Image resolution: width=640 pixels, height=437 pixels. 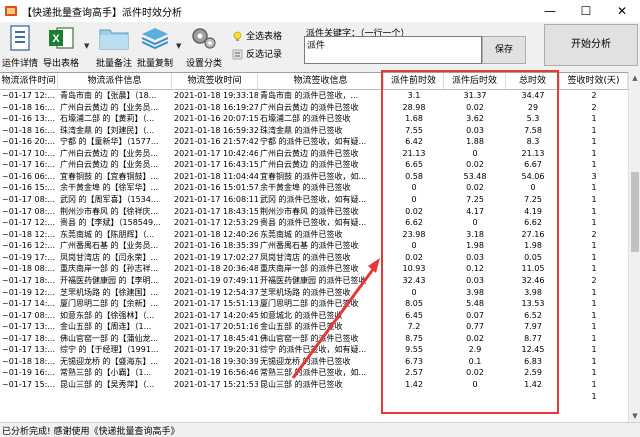 I want to click on column-header: 物流签收时间, so click(x=215, y=81).